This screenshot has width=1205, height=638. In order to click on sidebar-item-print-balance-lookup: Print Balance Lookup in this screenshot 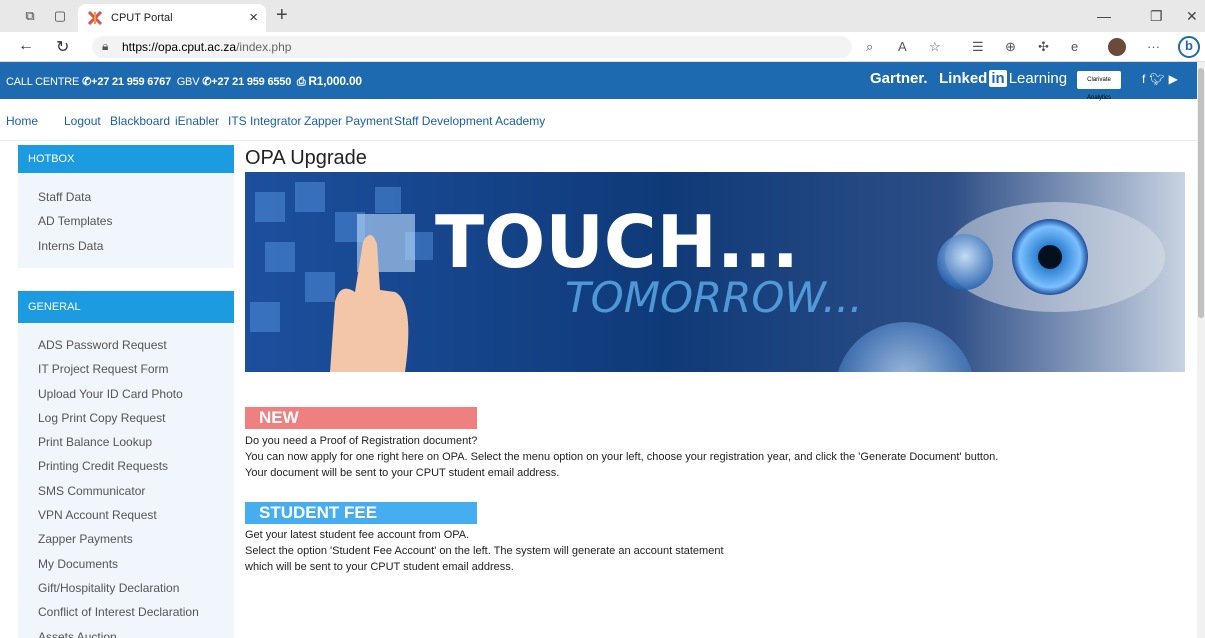, I will do `click(126, 442)`.